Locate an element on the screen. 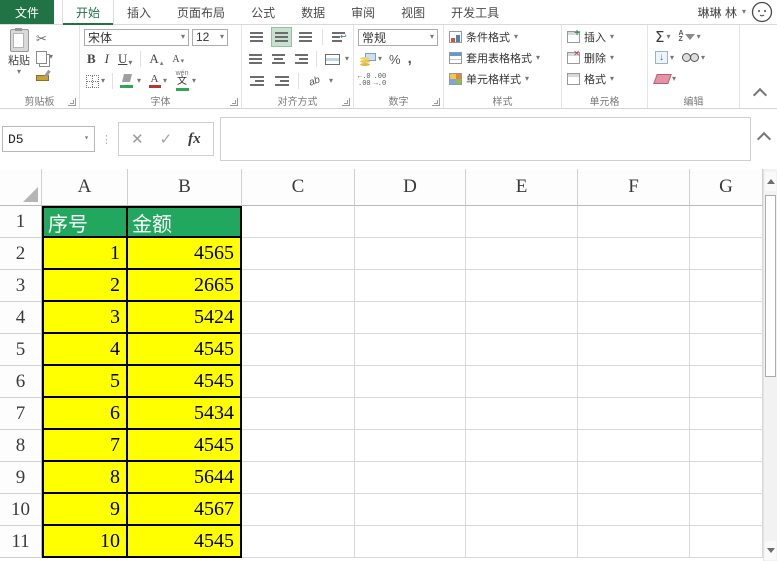 This screenshot has height=561, width=777. tab-developer: 开发工具 is located at coordinates (475, 12).